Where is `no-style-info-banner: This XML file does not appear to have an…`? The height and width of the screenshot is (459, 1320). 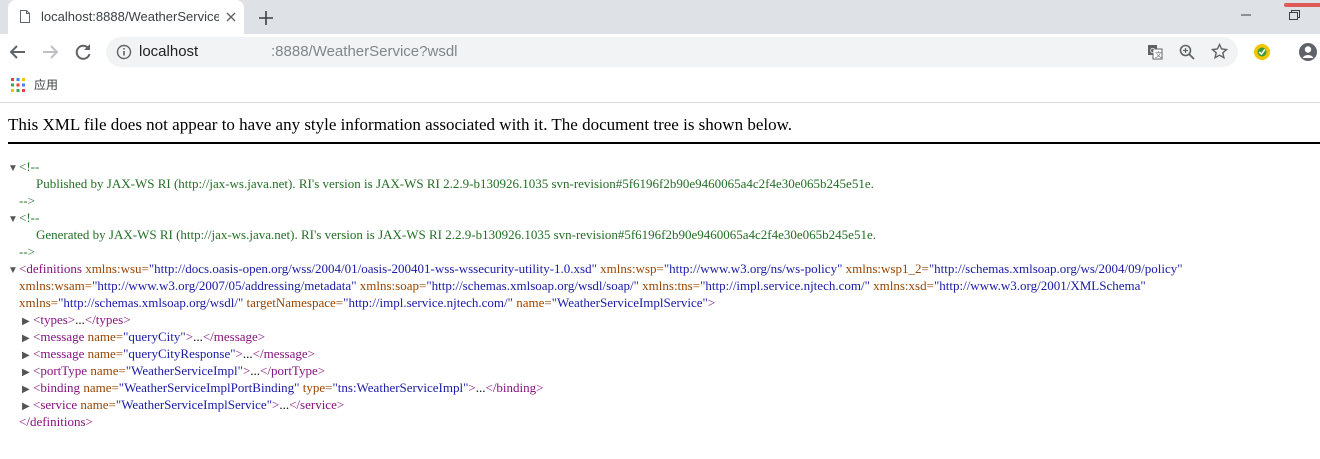 no-style-info-banner: This XML file does not appear to have an… is located at coordinates (400, 124).